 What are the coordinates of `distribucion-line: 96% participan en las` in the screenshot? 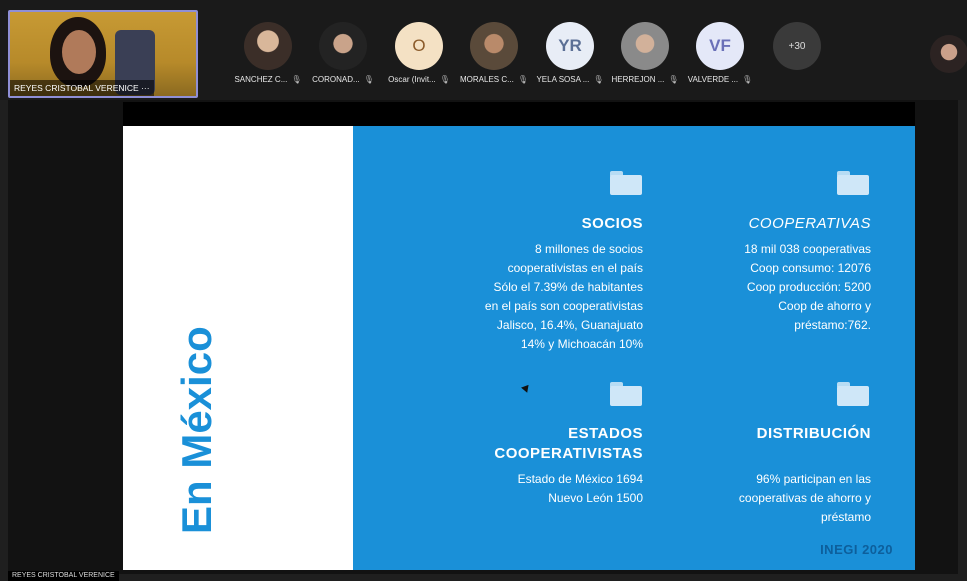 It's located at (813, 479).